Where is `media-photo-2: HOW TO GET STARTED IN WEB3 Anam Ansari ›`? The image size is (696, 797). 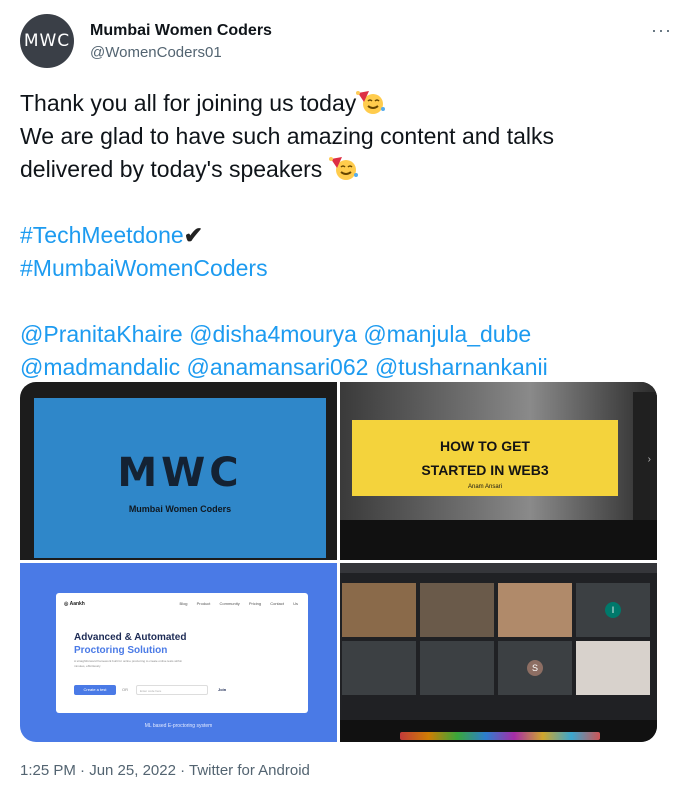 media-photo-2: HOW TO GET STARTED IN WEB3 Anam Ansari › is located at coordinates (498, 471).